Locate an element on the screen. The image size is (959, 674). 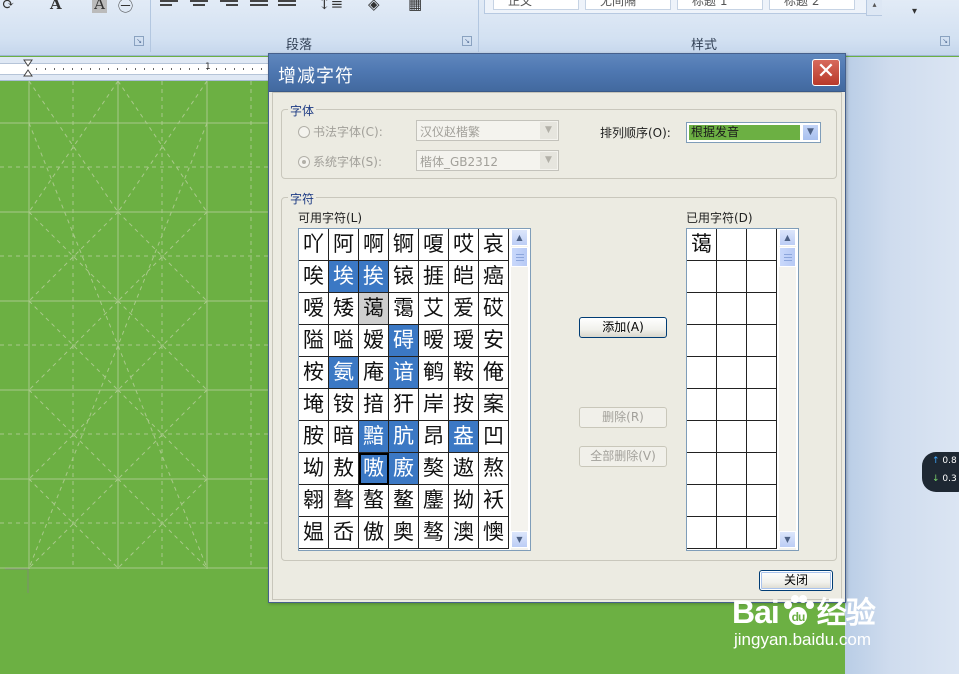
radio-icon is located at coordinates (304, 162).